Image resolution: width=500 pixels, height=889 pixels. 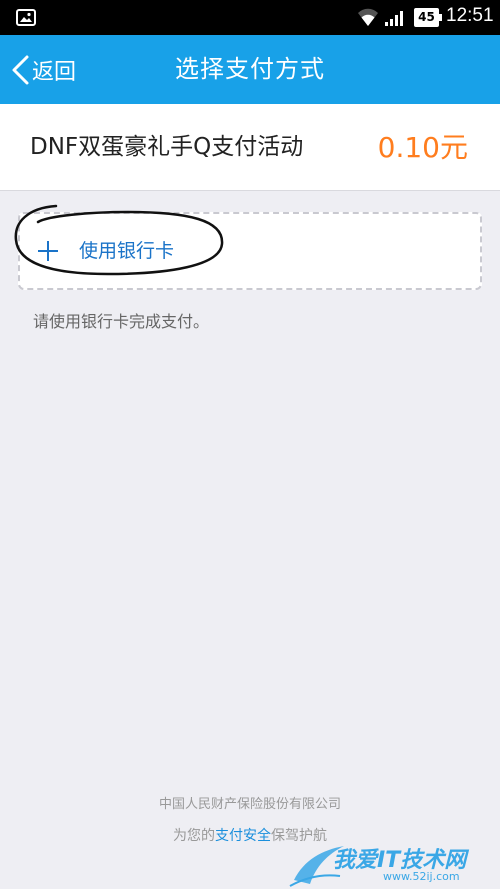 I want to click on nav-bar: 选择支付方式 返回, so click(x=250, y=69).